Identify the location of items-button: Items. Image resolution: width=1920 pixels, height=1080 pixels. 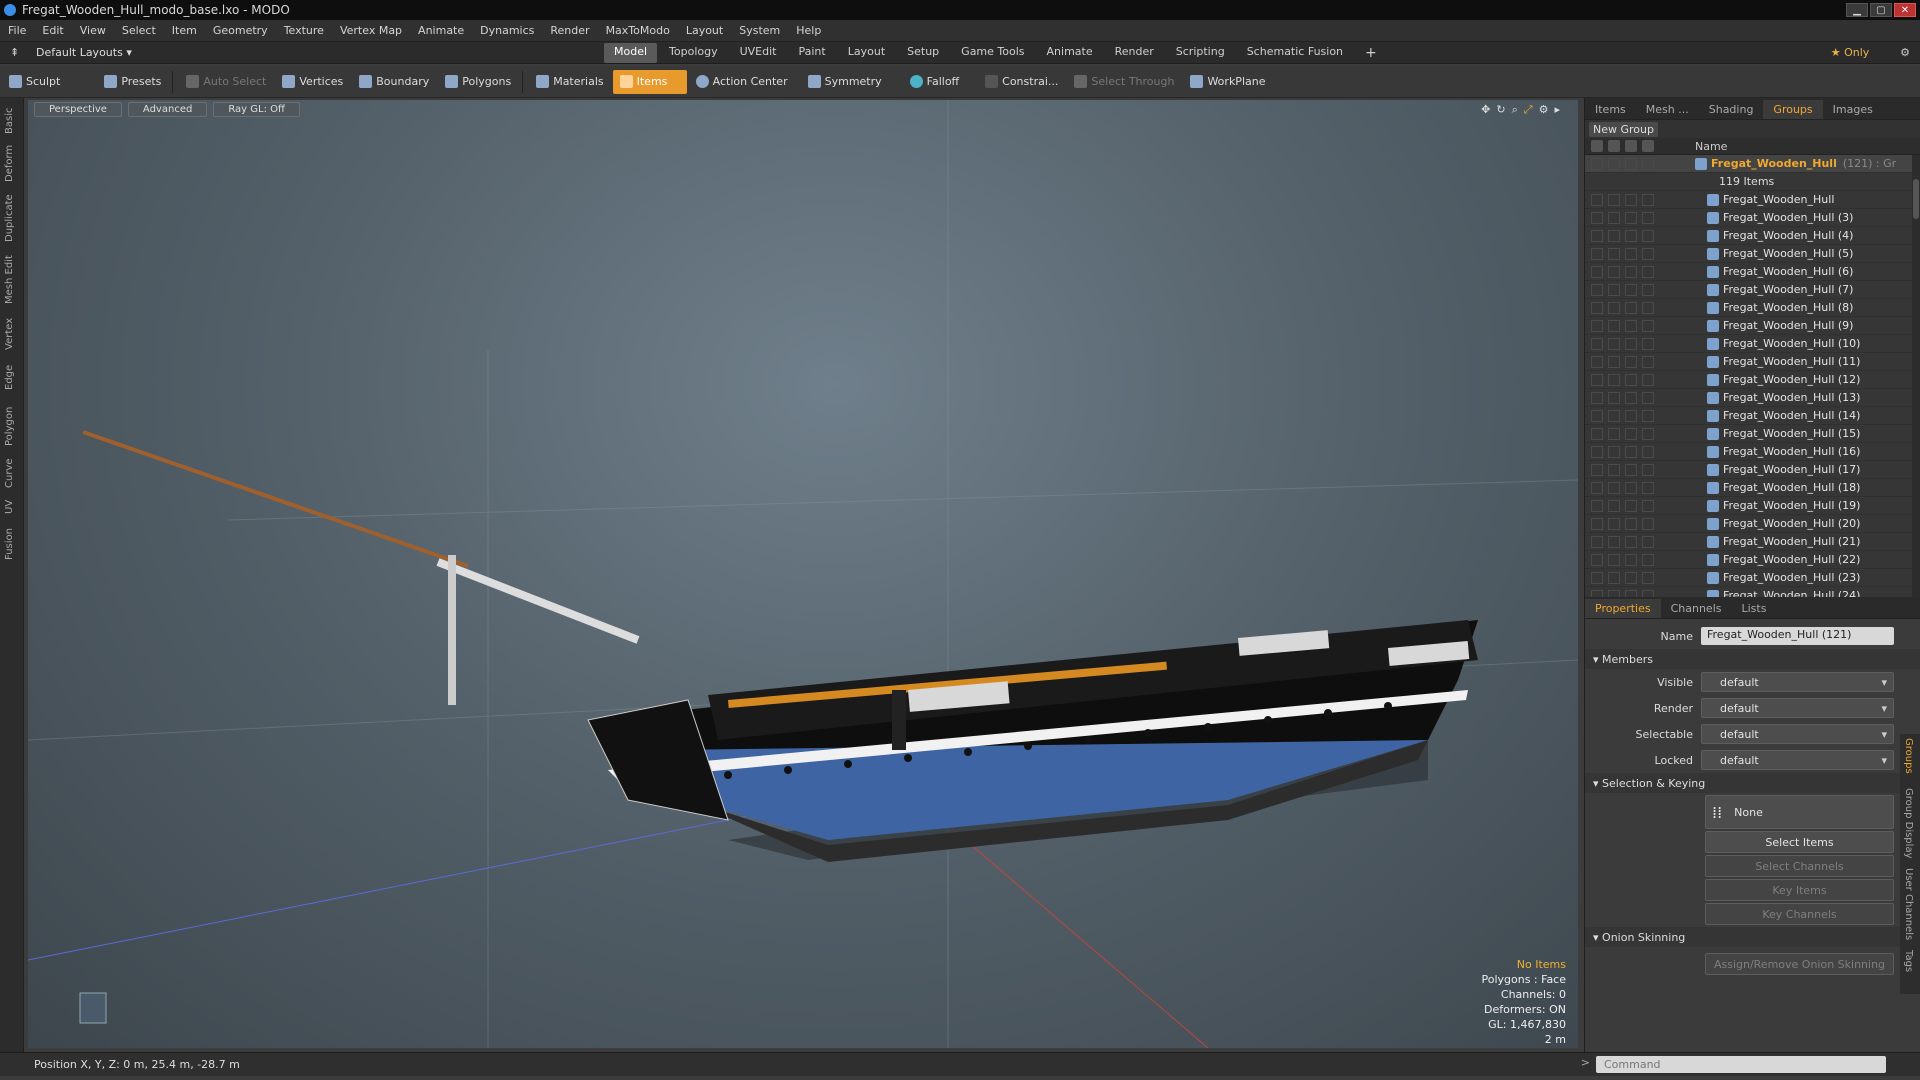
(649, 81).